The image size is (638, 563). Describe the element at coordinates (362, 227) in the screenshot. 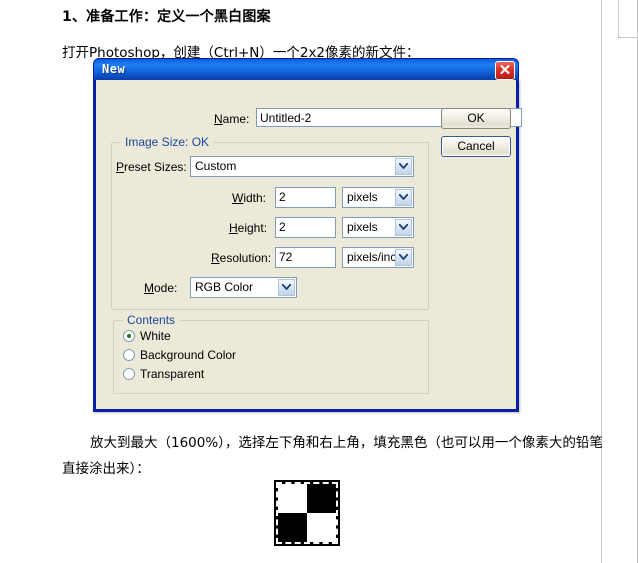

I see `height-unit-value: pixels` at that location.